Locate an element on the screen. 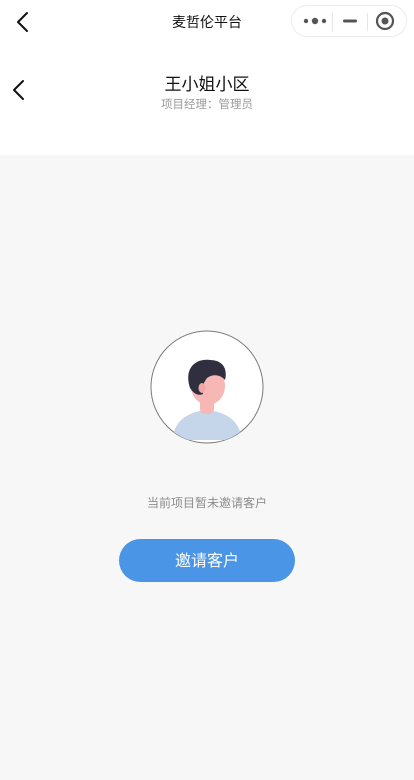  capsule-menu is located at coordinates (349, 21).